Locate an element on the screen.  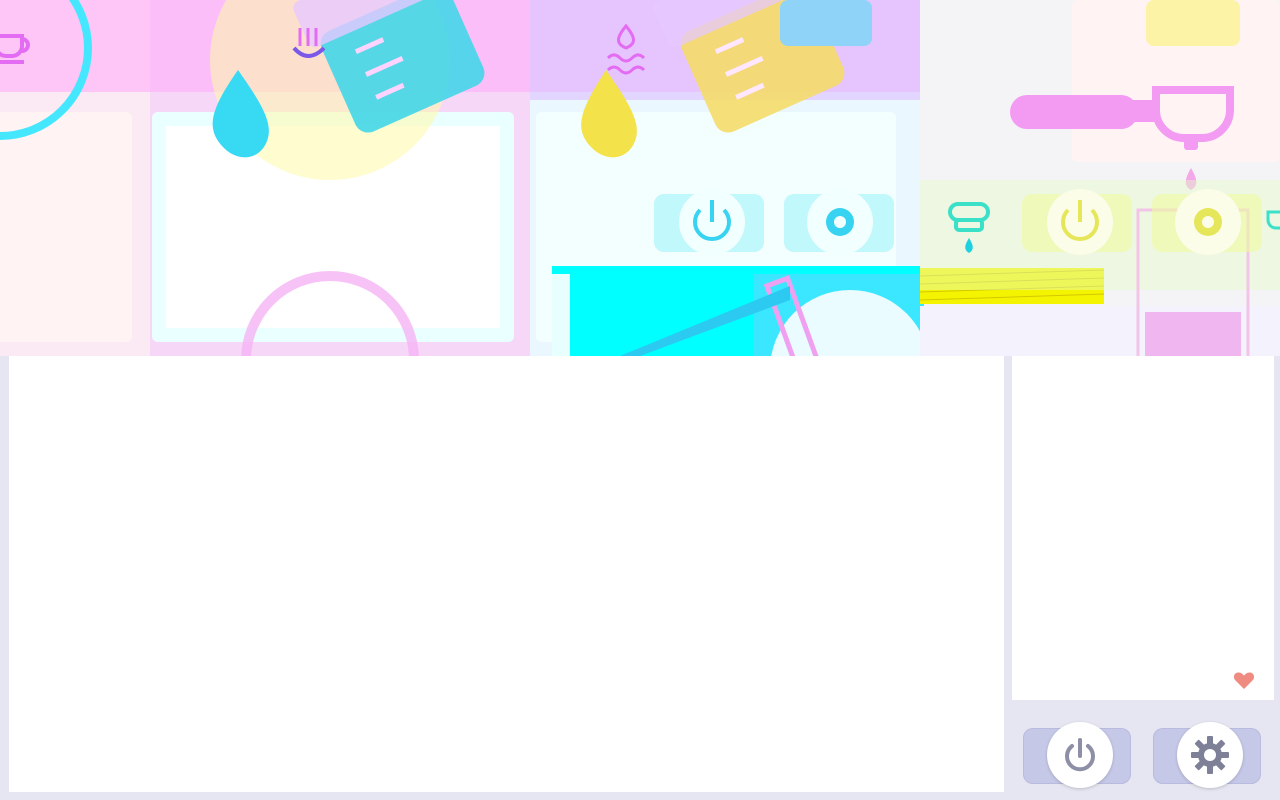
power-icon is located at coordinates (1080, 755).